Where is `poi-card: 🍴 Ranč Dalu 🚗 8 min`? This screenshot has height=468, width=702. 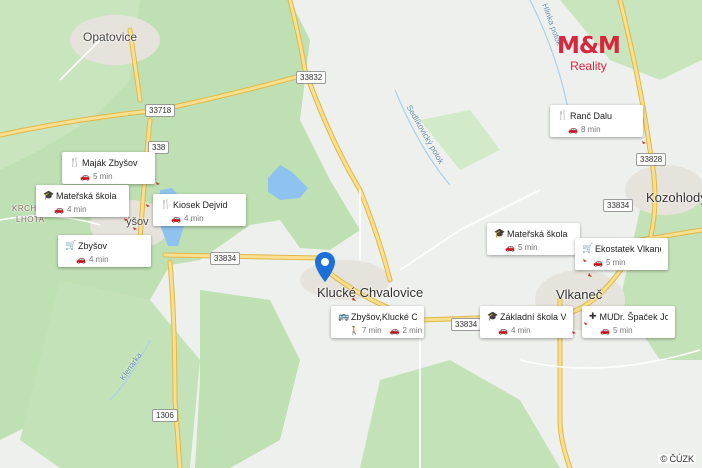 poi-card: 🍴 Ranč Dalu 🚗 8 min is located at coordinates (596, 121).